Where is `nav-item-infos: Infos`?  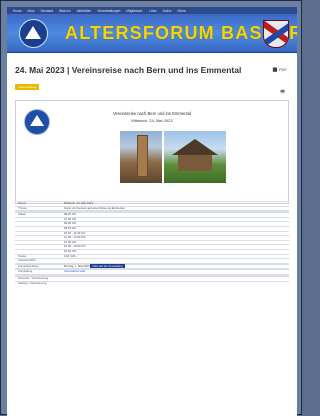 nav-item-infos: Infos is located at coordinates (31, 11).